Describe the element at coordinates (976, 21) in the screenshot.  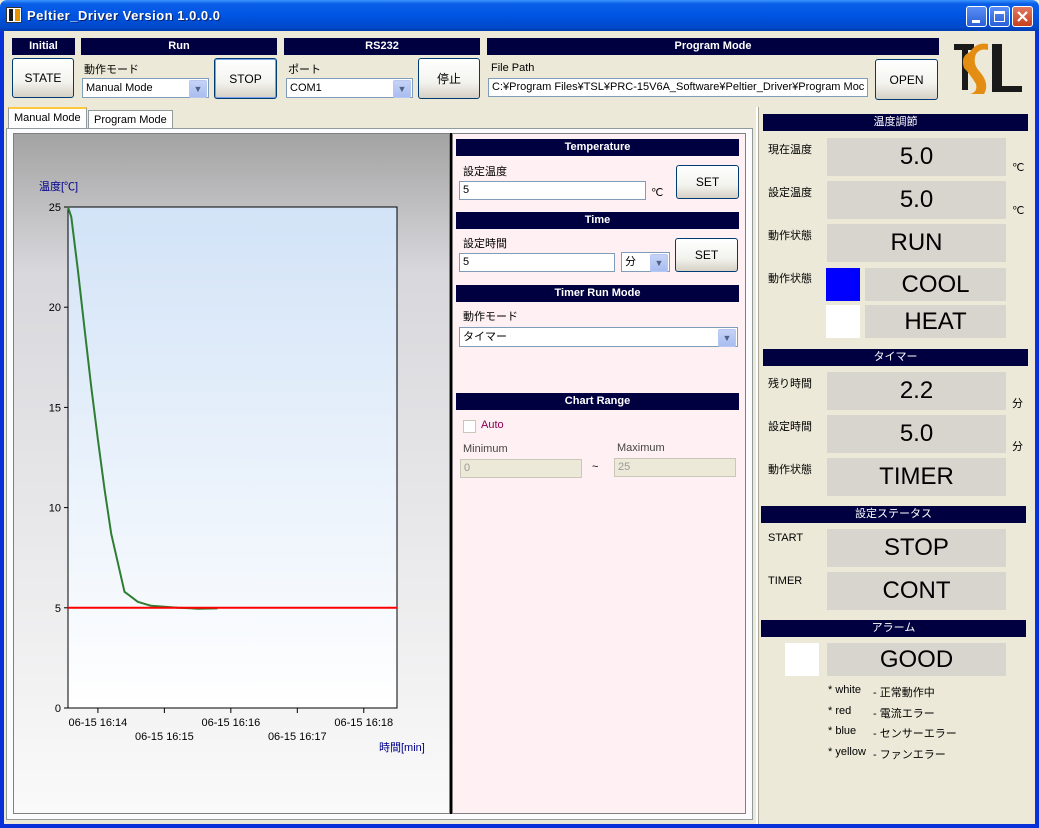
I see `minimize-icon` at that location.